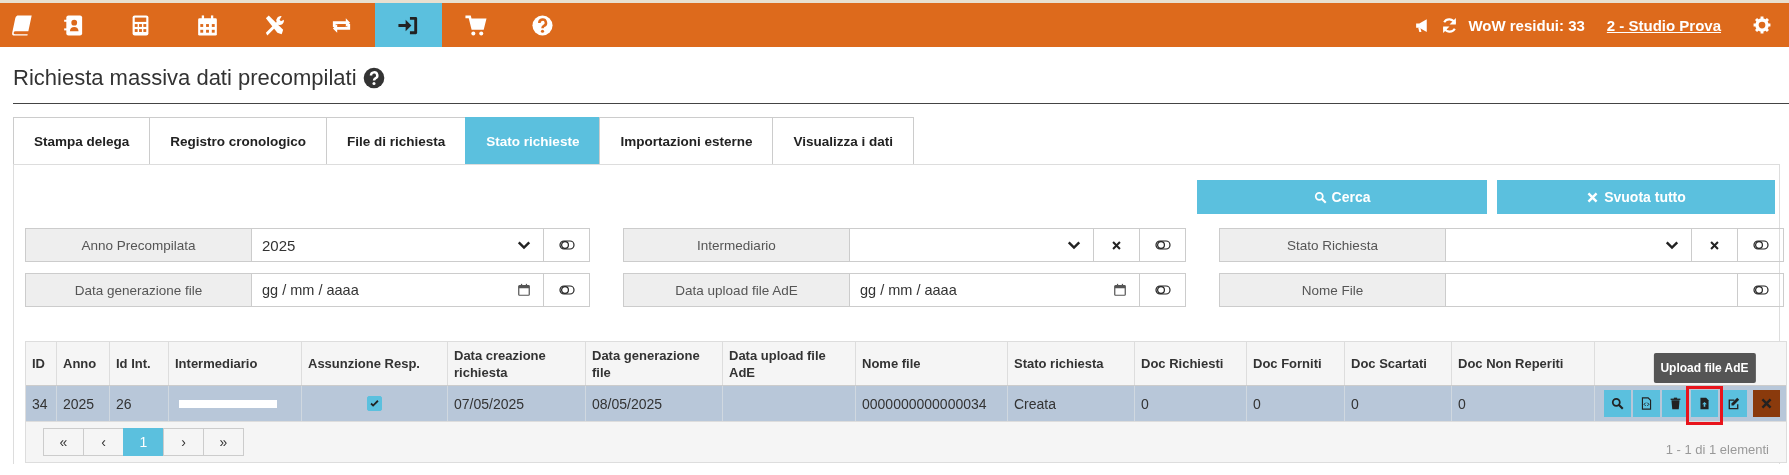 This screenshot has height=475, width=1789. What do you see at coordinates (138, 245) in the screenshot?
I see `filter-label: Anno Precompilata` at bounding box center [138, 245].